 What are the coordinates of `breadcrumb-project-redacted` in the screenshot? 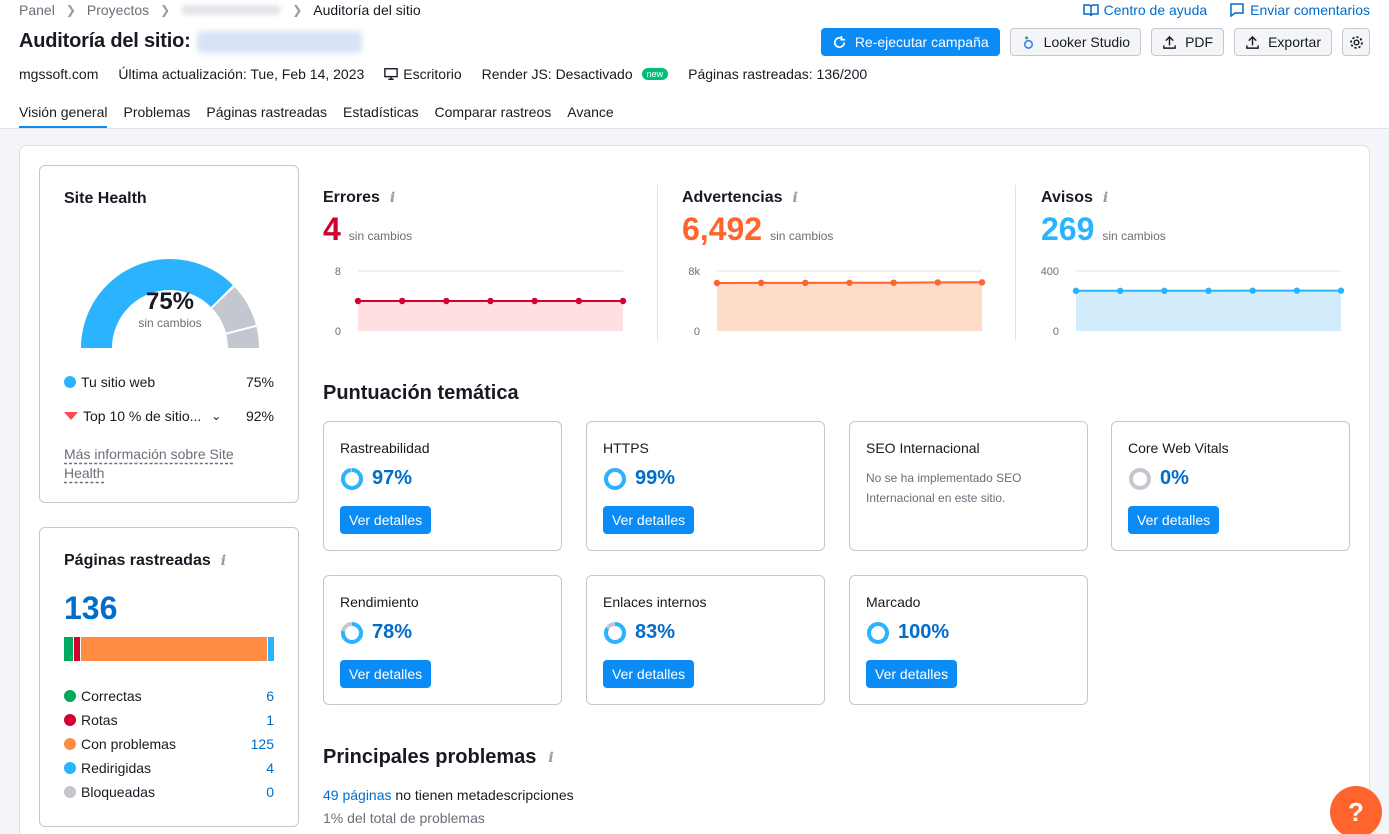 It's located at (231, 10).